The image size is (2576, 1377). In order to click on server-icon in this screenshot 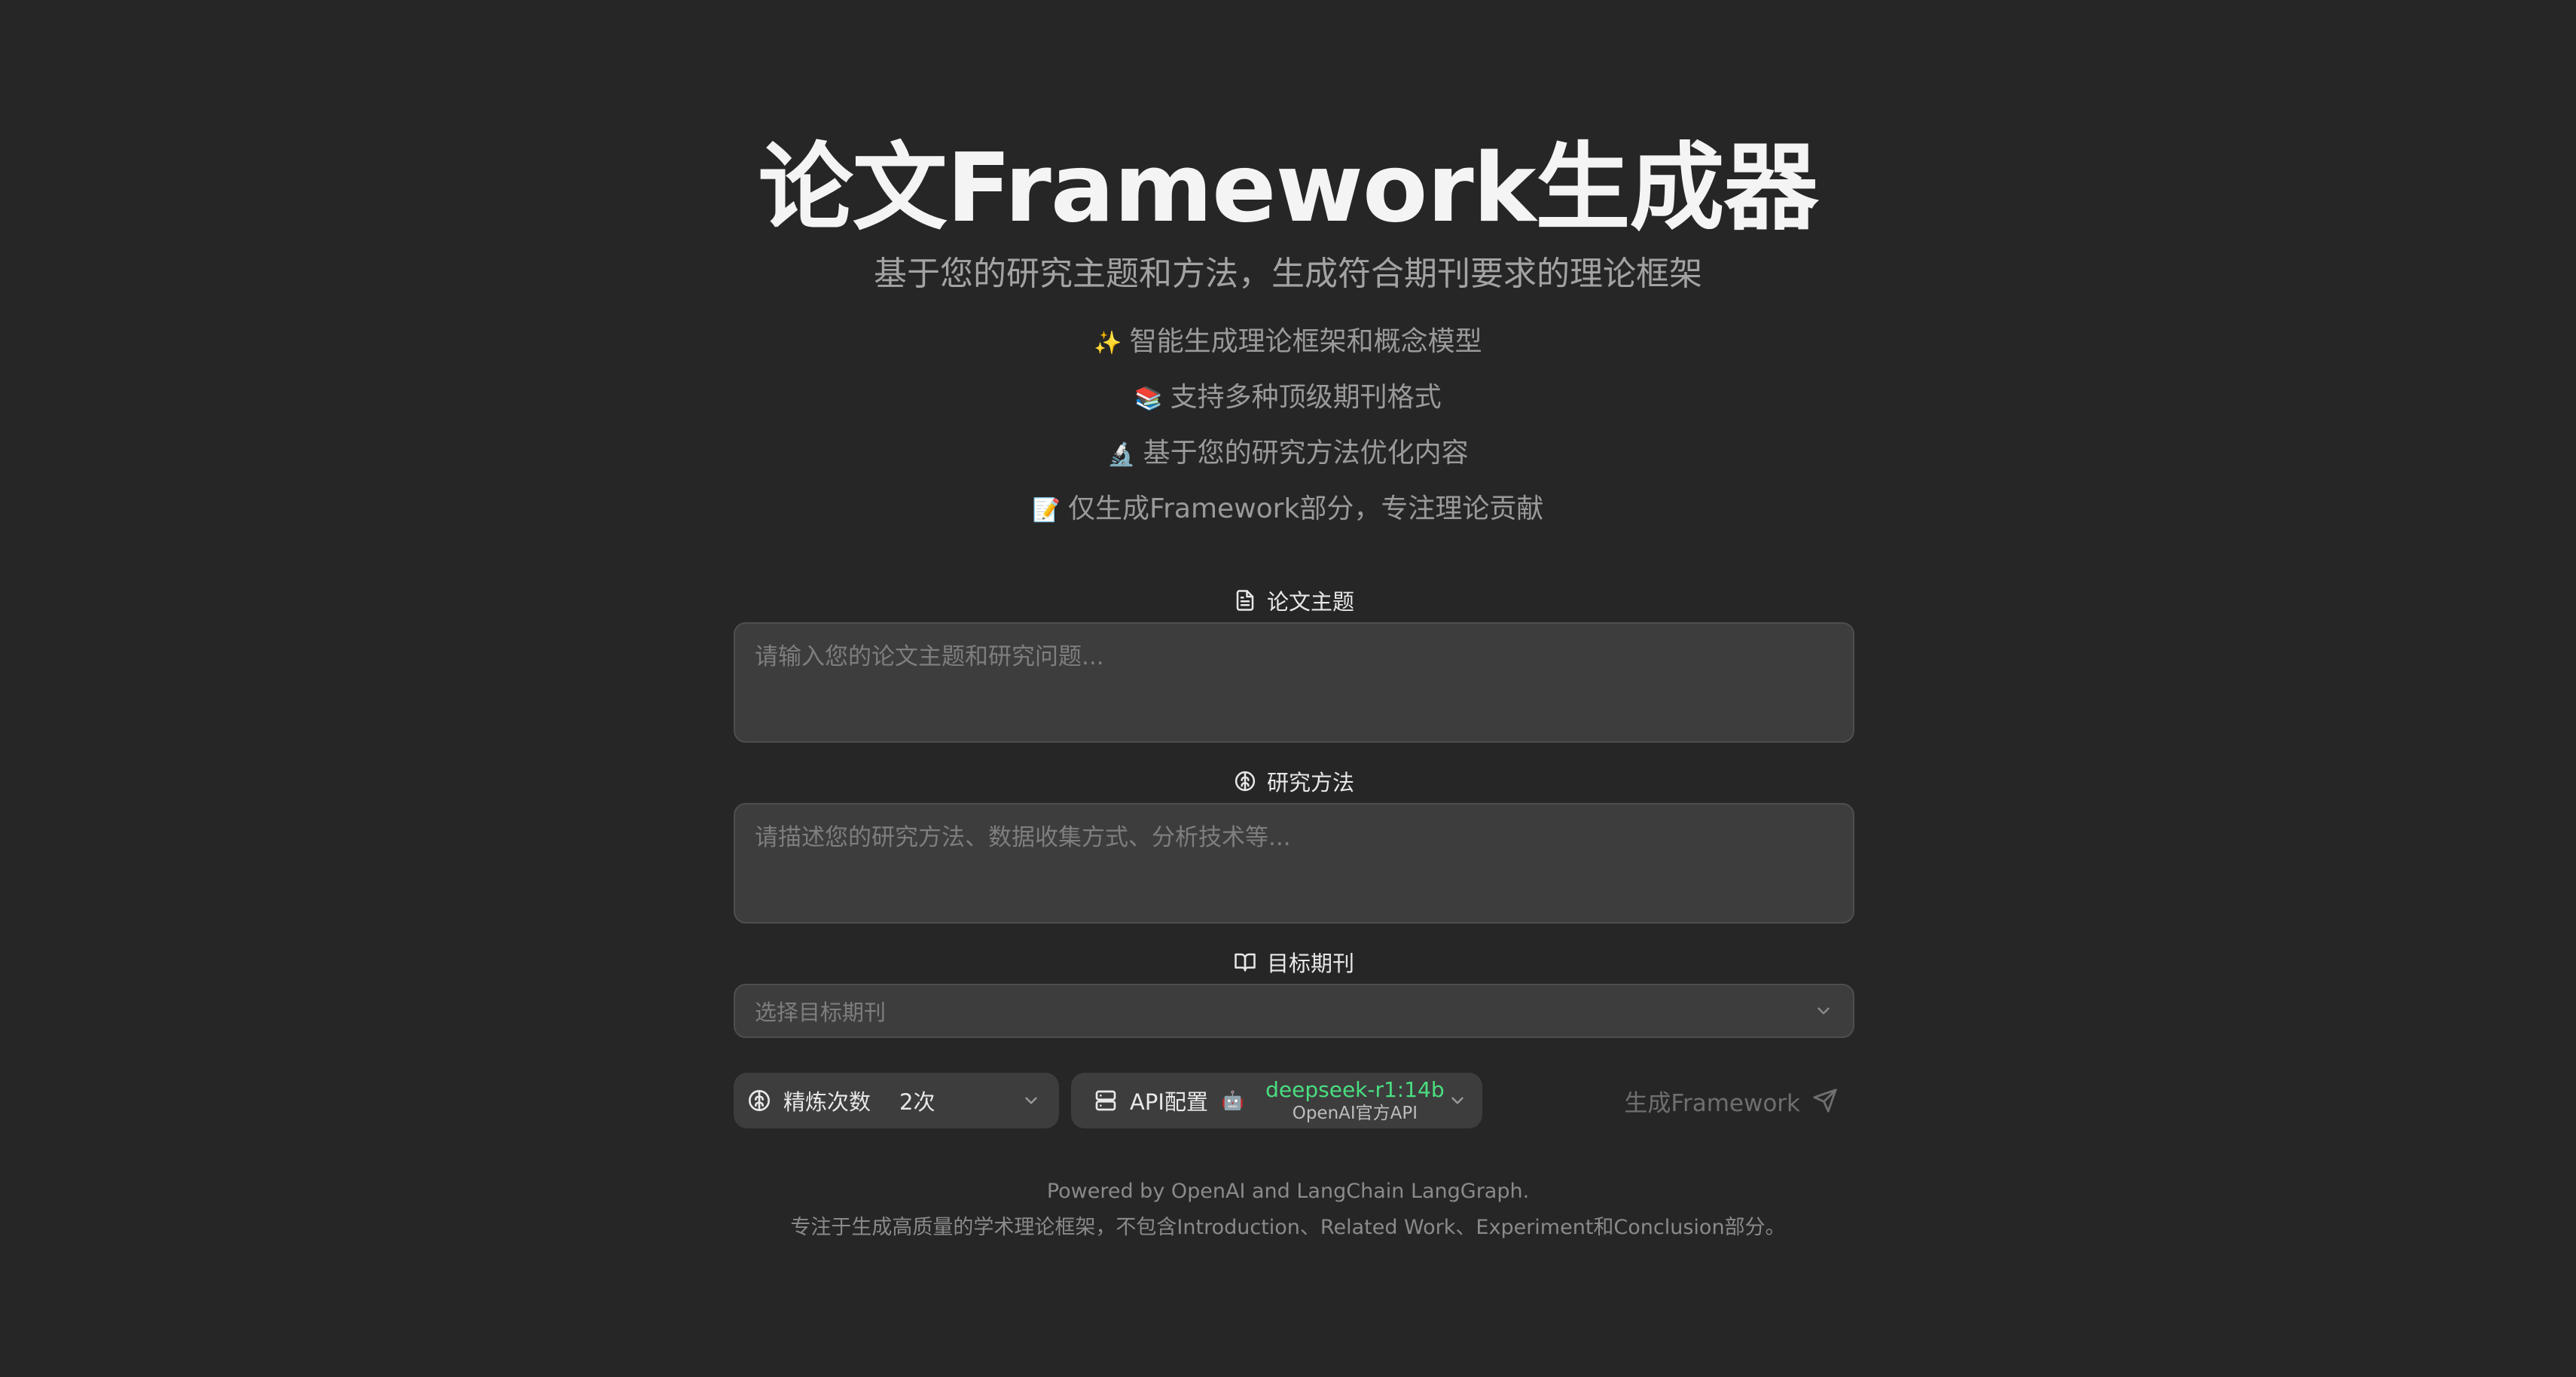, I will do `click(1106, 1100)`.